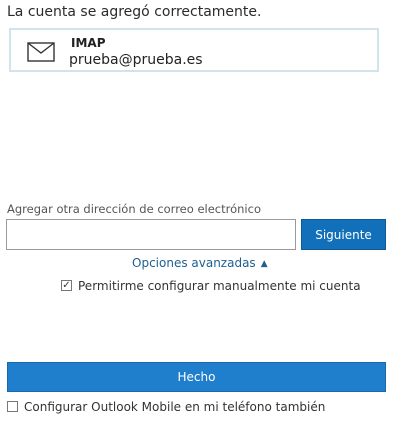  I want to click on next-button: Siguiente, so click(343, 234).